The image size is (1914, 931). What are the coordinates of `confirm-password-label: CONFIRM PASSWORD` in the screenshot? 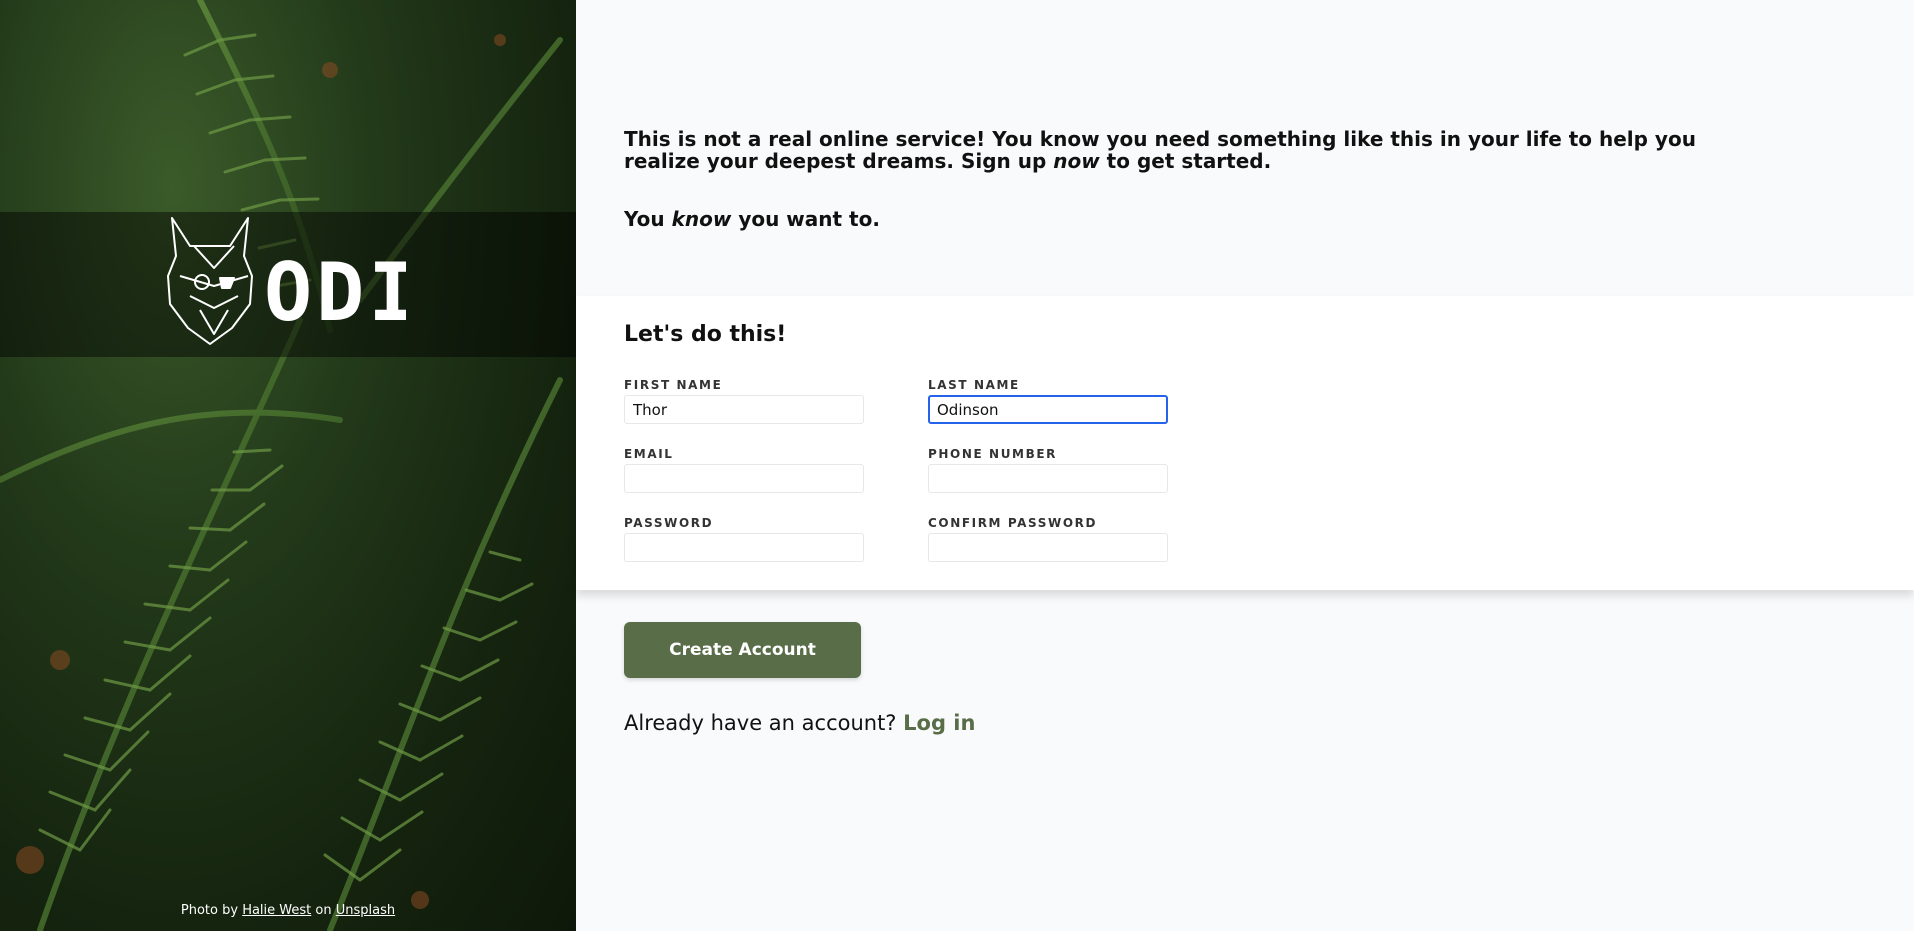 It's located at (1013, 523).